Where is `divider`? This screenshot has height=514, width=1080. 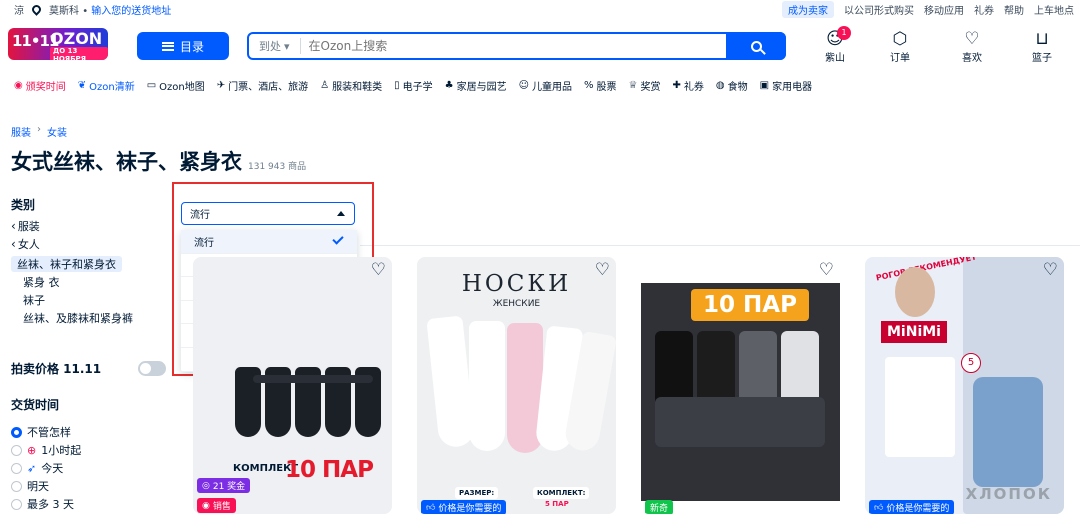 divider is located at coordinates (720, 245).